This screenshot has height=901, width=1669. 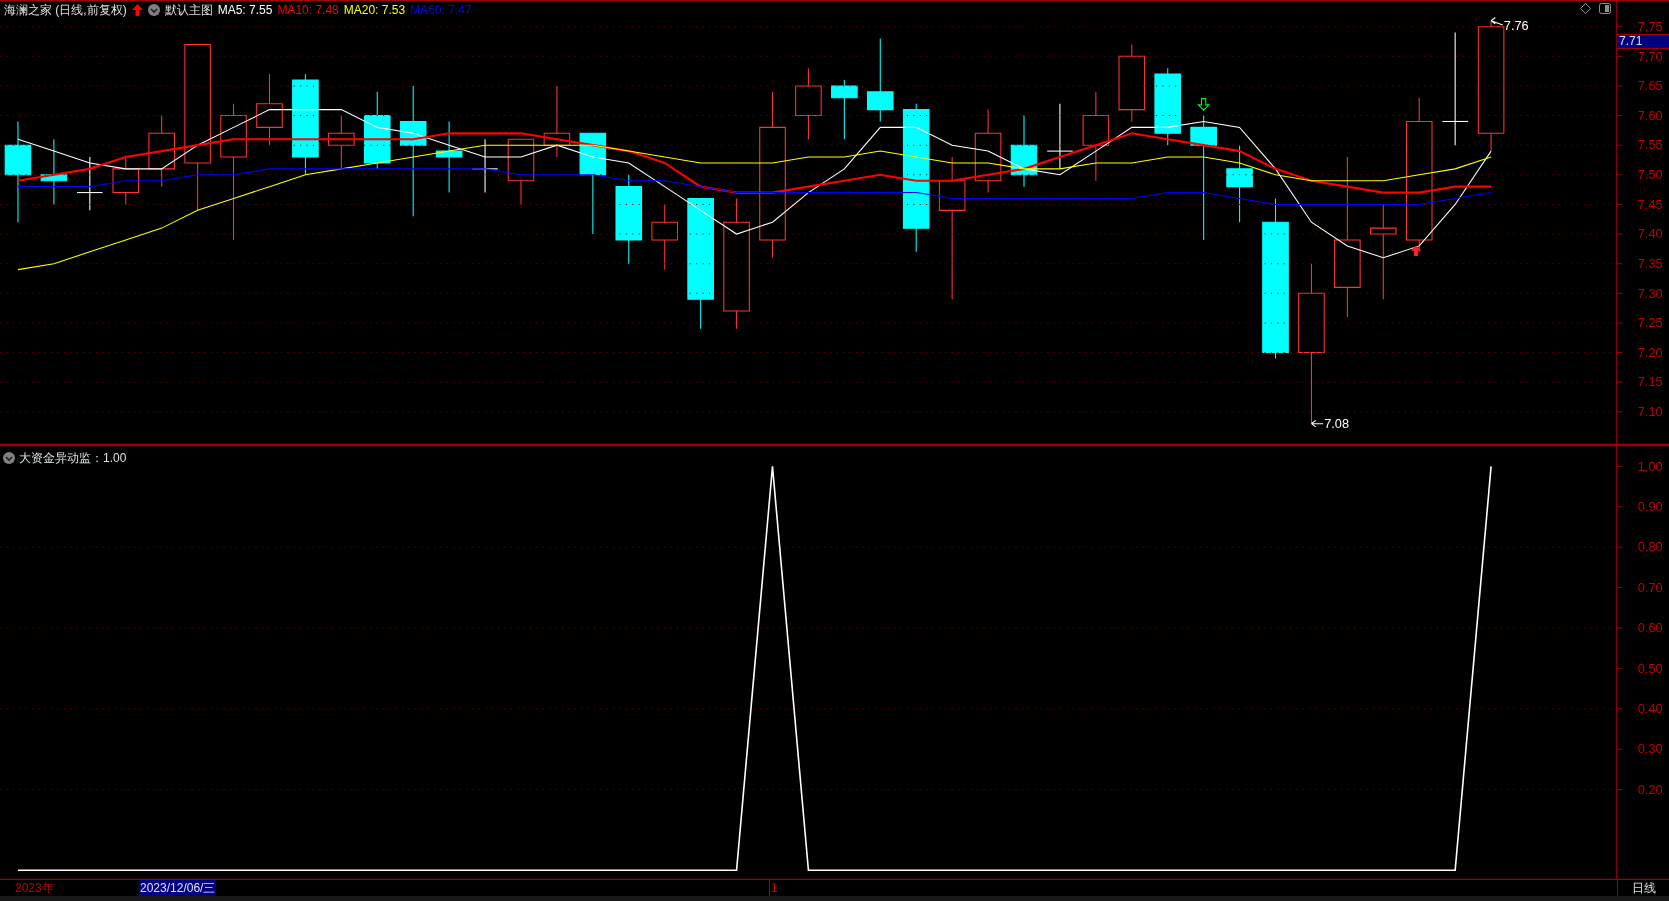 I want to click on diamond-icon, so click(x=1585, y=8).